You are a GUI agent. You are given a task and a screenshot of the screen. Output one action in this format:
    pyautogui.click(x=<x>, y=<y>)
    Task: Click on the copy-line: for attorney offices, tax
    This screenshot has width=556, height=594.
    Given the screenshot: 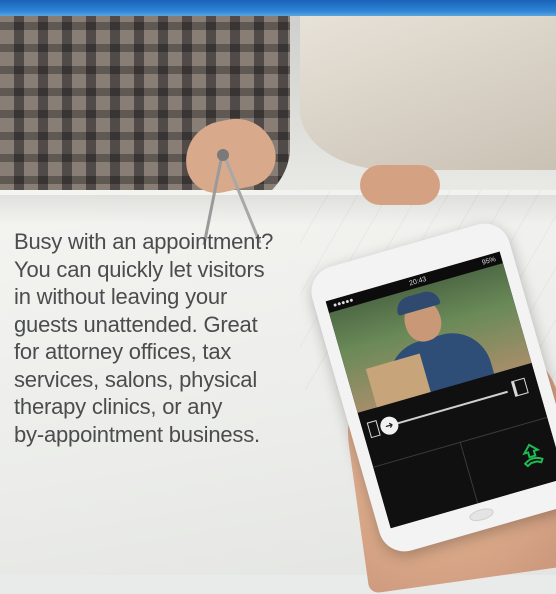 What is the action you would take?
    pyautogui.click(x=123, y=351)
    